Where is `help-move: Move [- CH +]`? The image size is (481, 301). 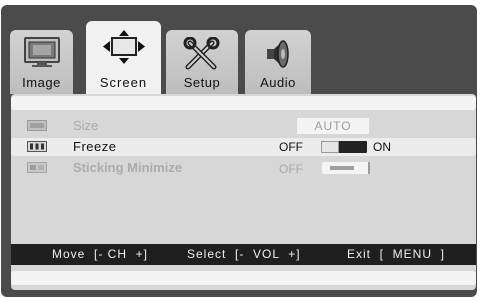 help-move: Move [- CH +] is located at coordinates (100, 254).